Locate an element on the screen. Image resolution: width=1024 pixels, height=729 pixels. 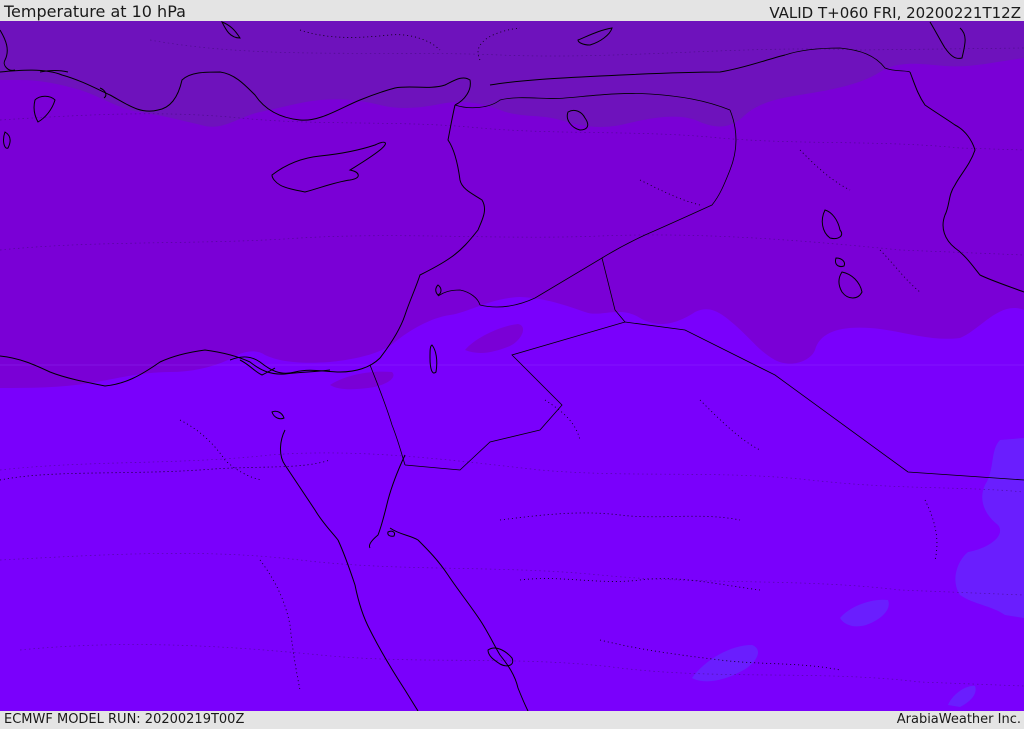
map-title: Temperature at 10 hPa is located at coordinates (95, 11).